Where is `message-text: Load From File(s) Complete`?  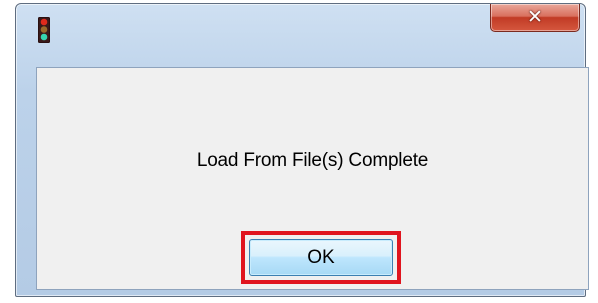
message-text: Load From File(s) Complete is located at coordinates (312, 160).